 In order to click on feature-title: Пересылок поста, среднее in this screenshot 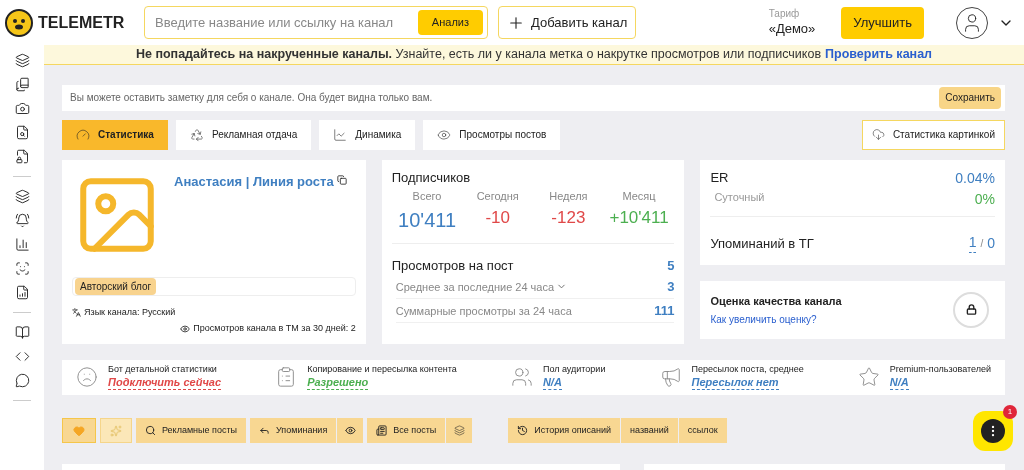, I will do `click(747, 370)`.